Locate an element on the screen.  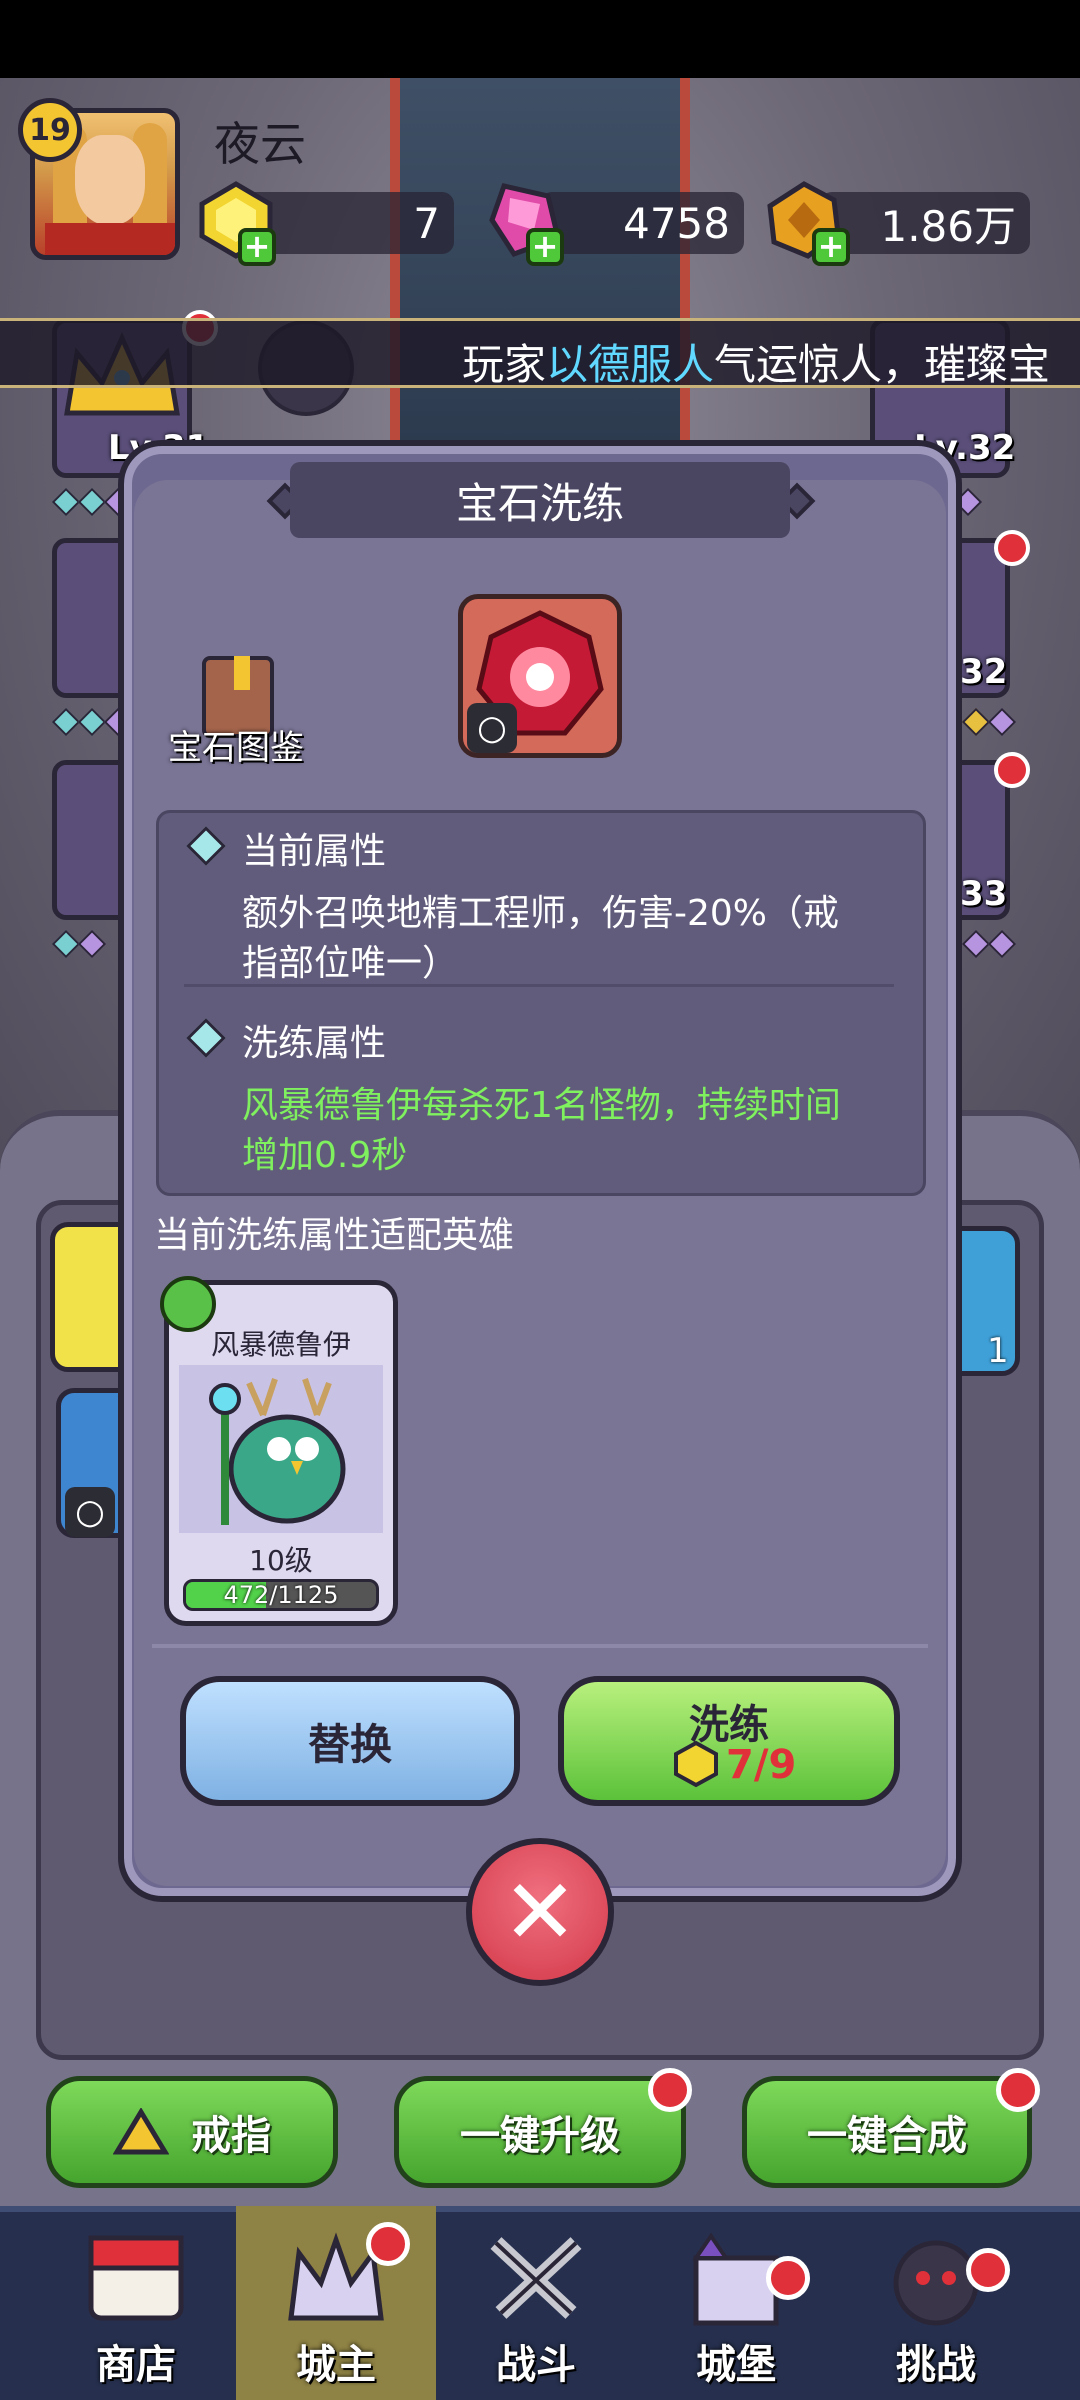
hero-xp-text: 472/1125 is located at coordinates (281, 1595).